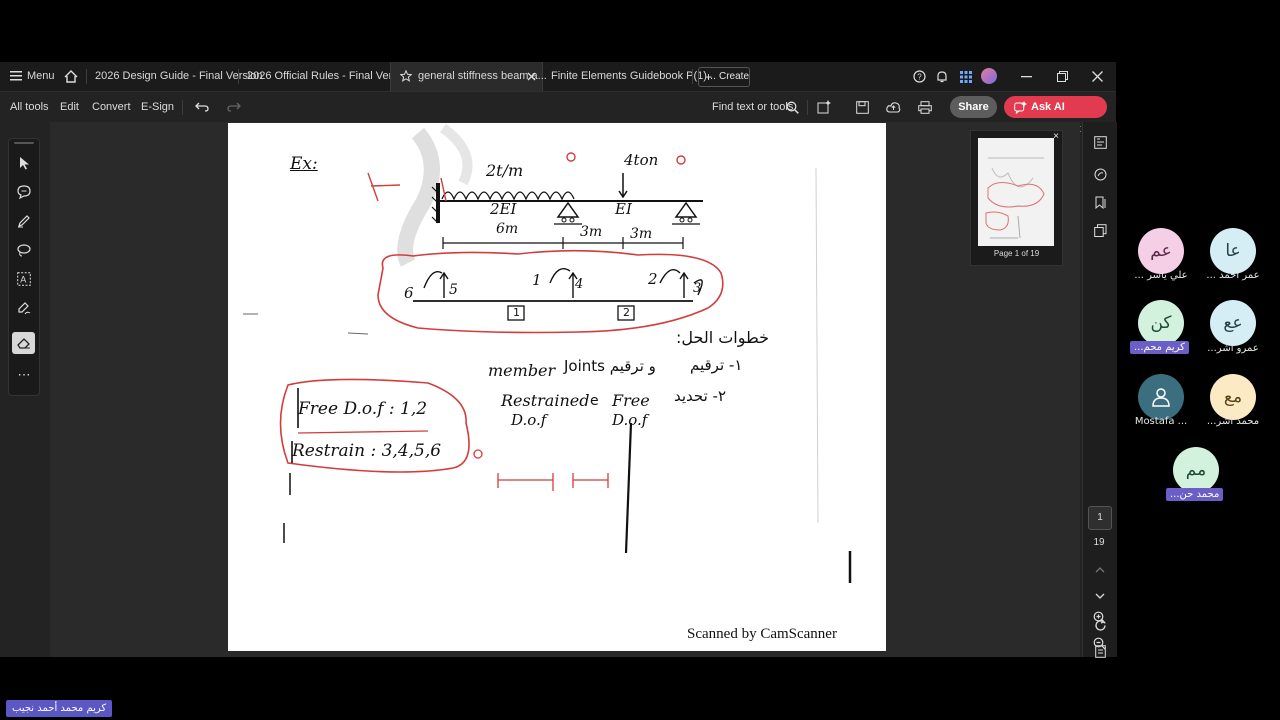  What do you see at coordinates (71, 76) in the screenshot?
I see `home-icon` at bounding box center [71, 76].